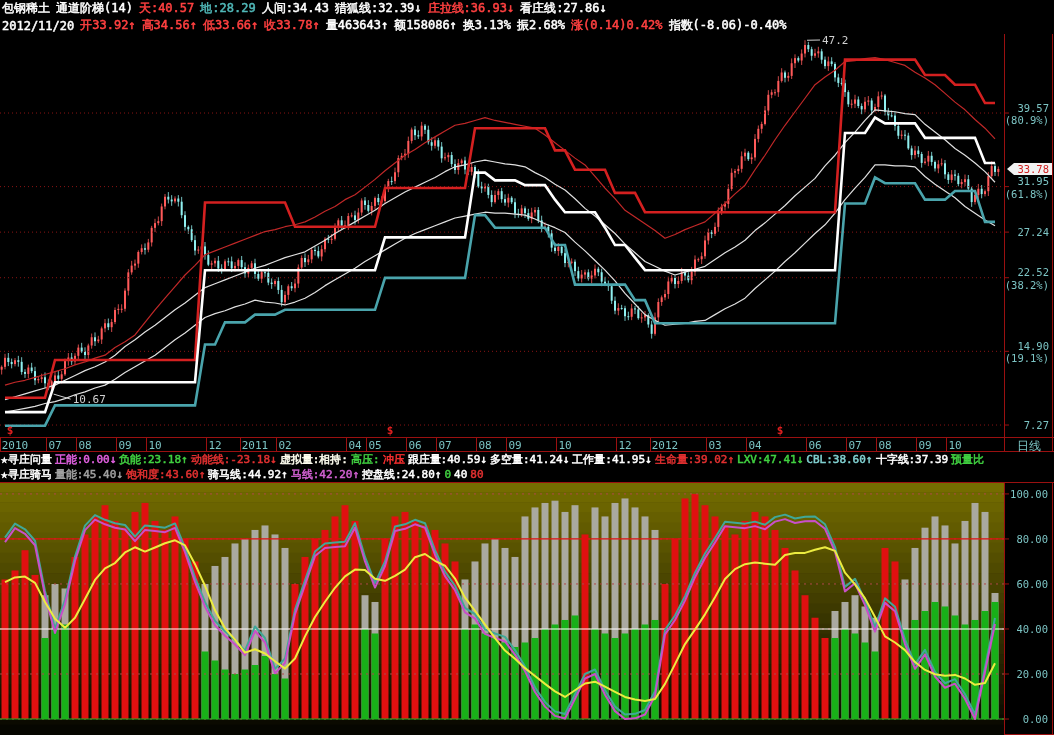  What do you see at coordinates (26, 459) in the screenshot?
I see `indicator-title: ★寻庄问量` at bounding box center [26, 459].